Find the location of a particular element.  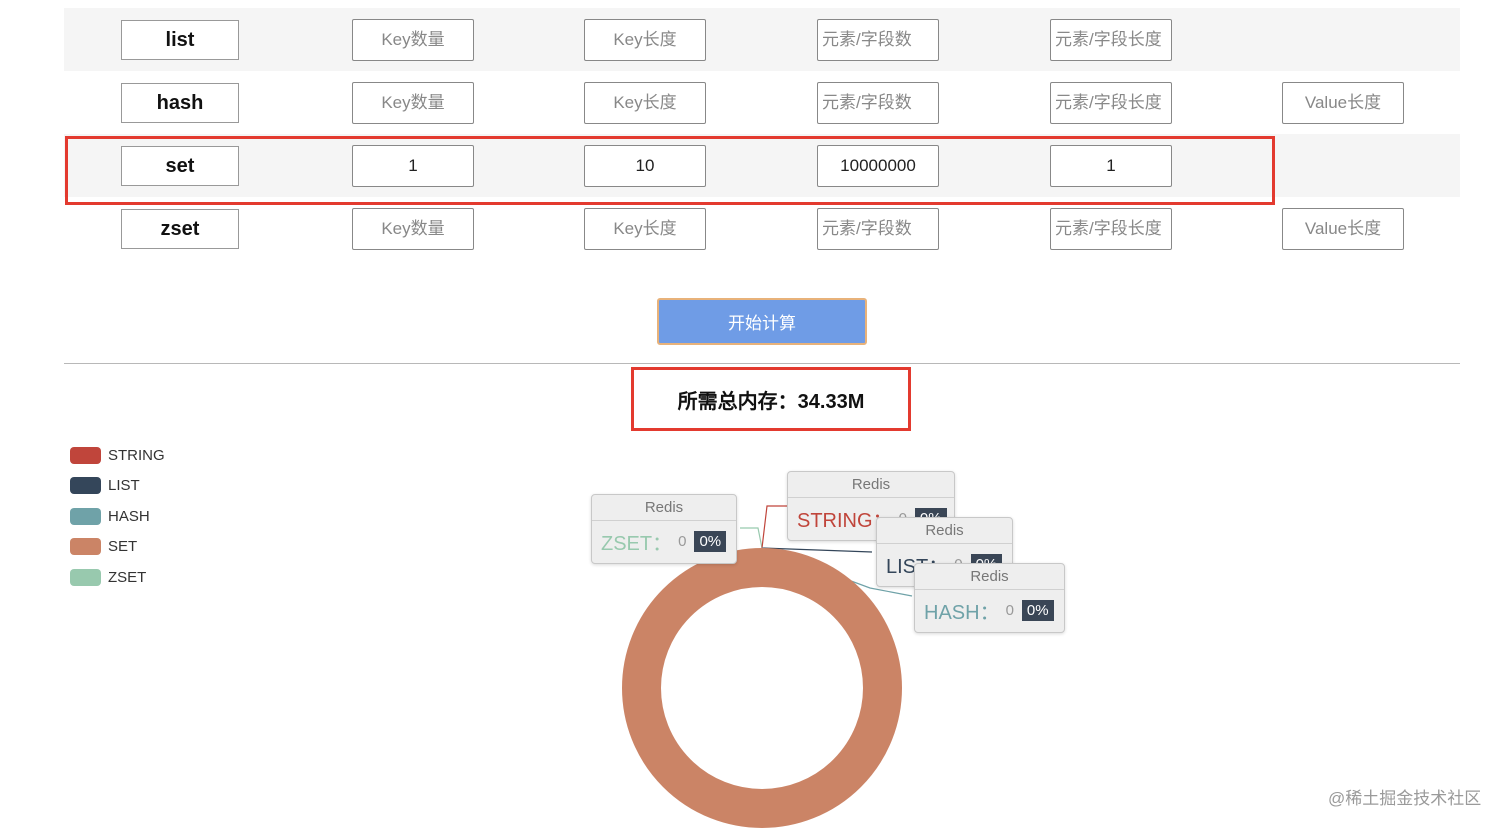

legend-label: LIST is located at coordinates (124, 486).